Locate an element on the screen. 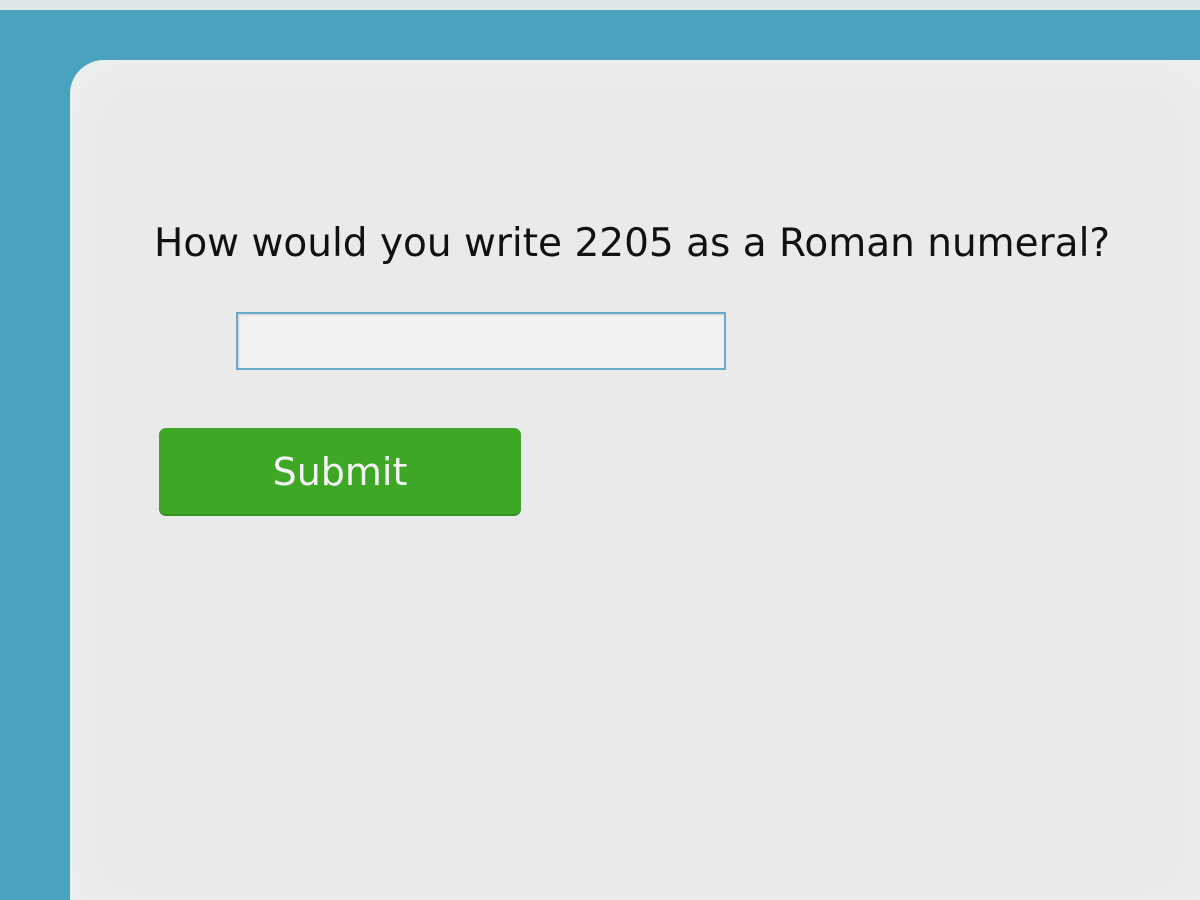  top-bar is located at coordinates (600, 5).